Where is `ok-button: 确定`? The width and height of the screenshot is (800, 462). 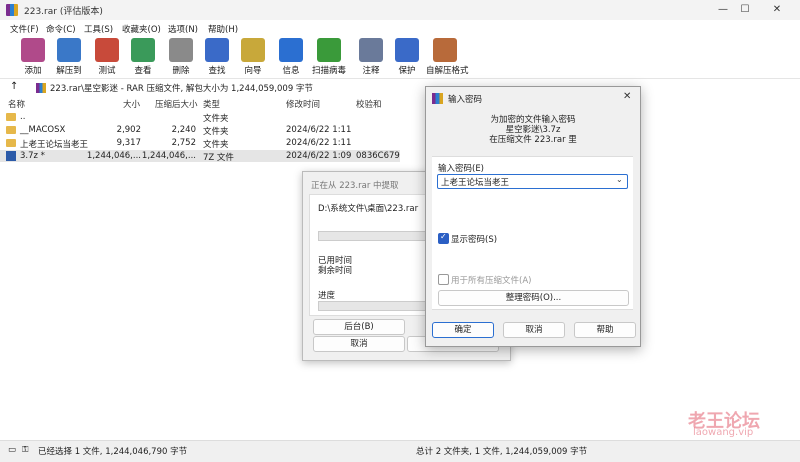 ok-button: 确定 is located at coordinates (463, 330).